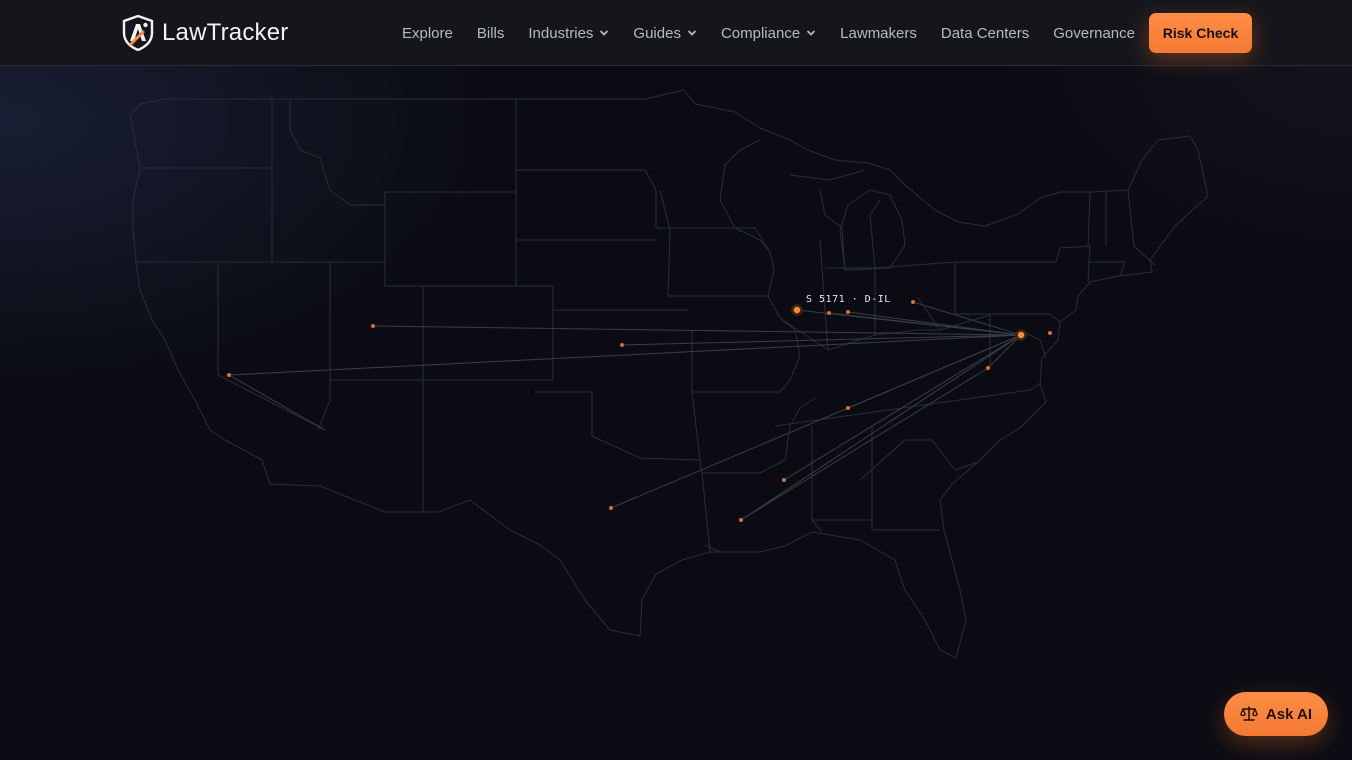 This screenshot has width=1352, height=760. I want to click on nav-industries-label: Industries, so click(561, 33).